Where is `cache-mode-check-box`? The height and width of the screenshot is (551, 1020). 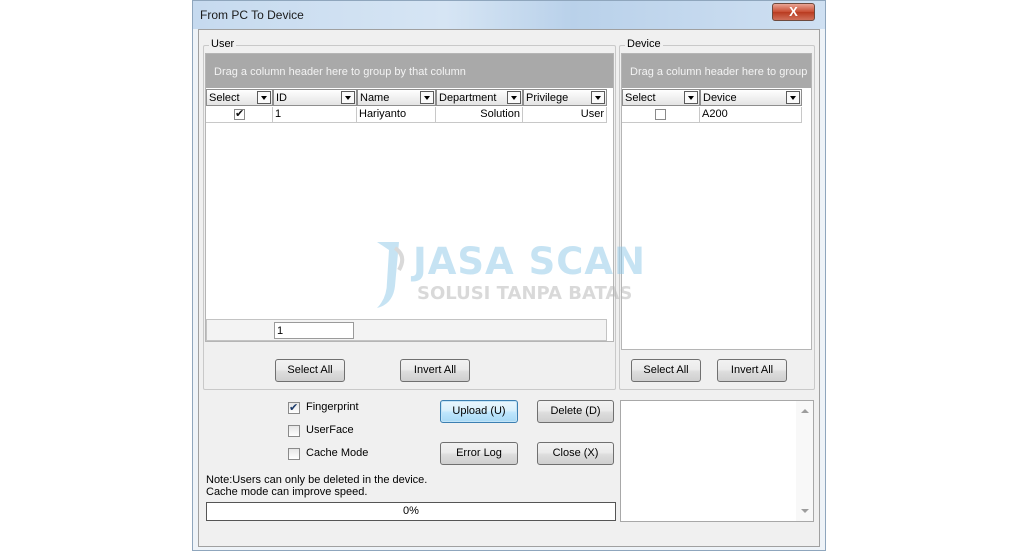 cache-mode-check-box is located at coordinates (294, 454).